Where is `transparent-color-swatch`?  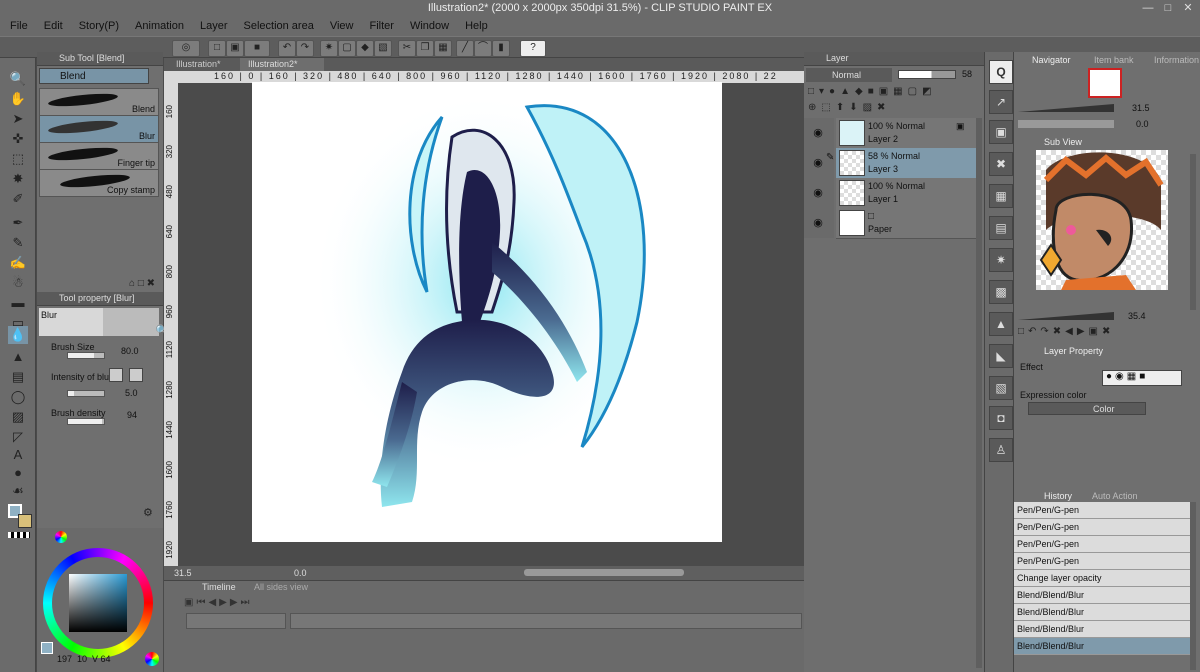 transparent-color-swatch is located at coordinates (19, 535).